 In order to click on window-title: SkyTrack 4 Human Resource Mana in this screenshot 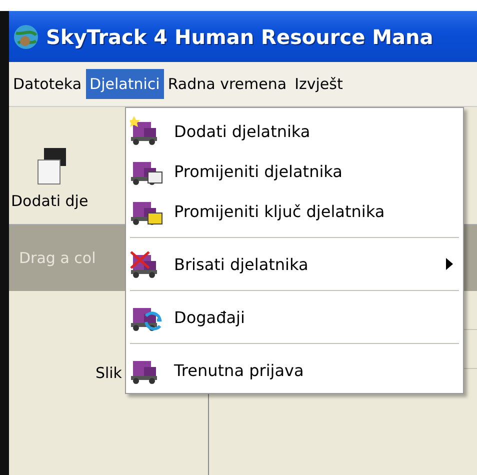, I will do `click(240, 36)`.